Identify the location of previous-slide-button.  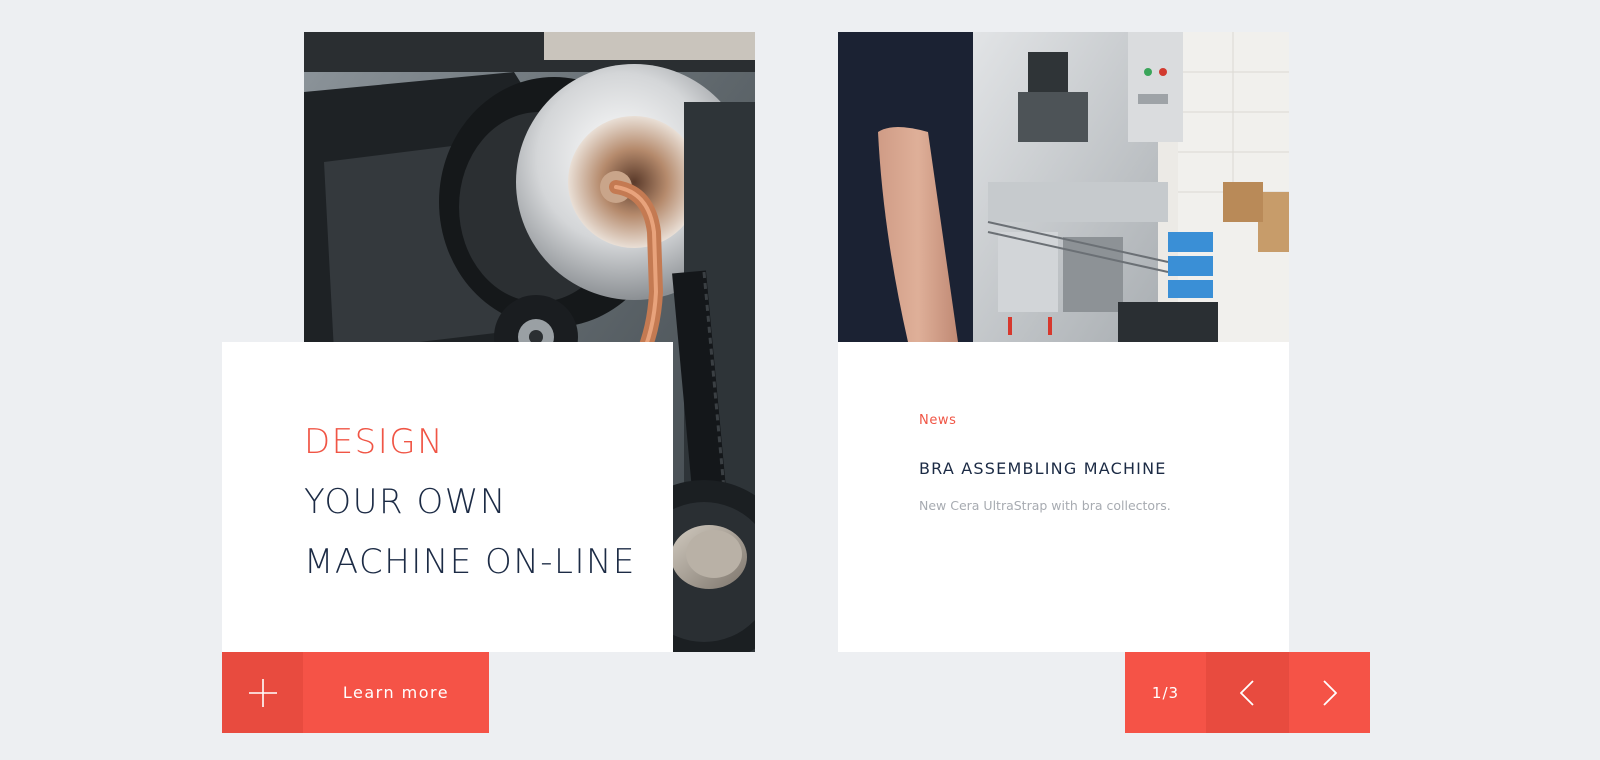
(1247, 692).